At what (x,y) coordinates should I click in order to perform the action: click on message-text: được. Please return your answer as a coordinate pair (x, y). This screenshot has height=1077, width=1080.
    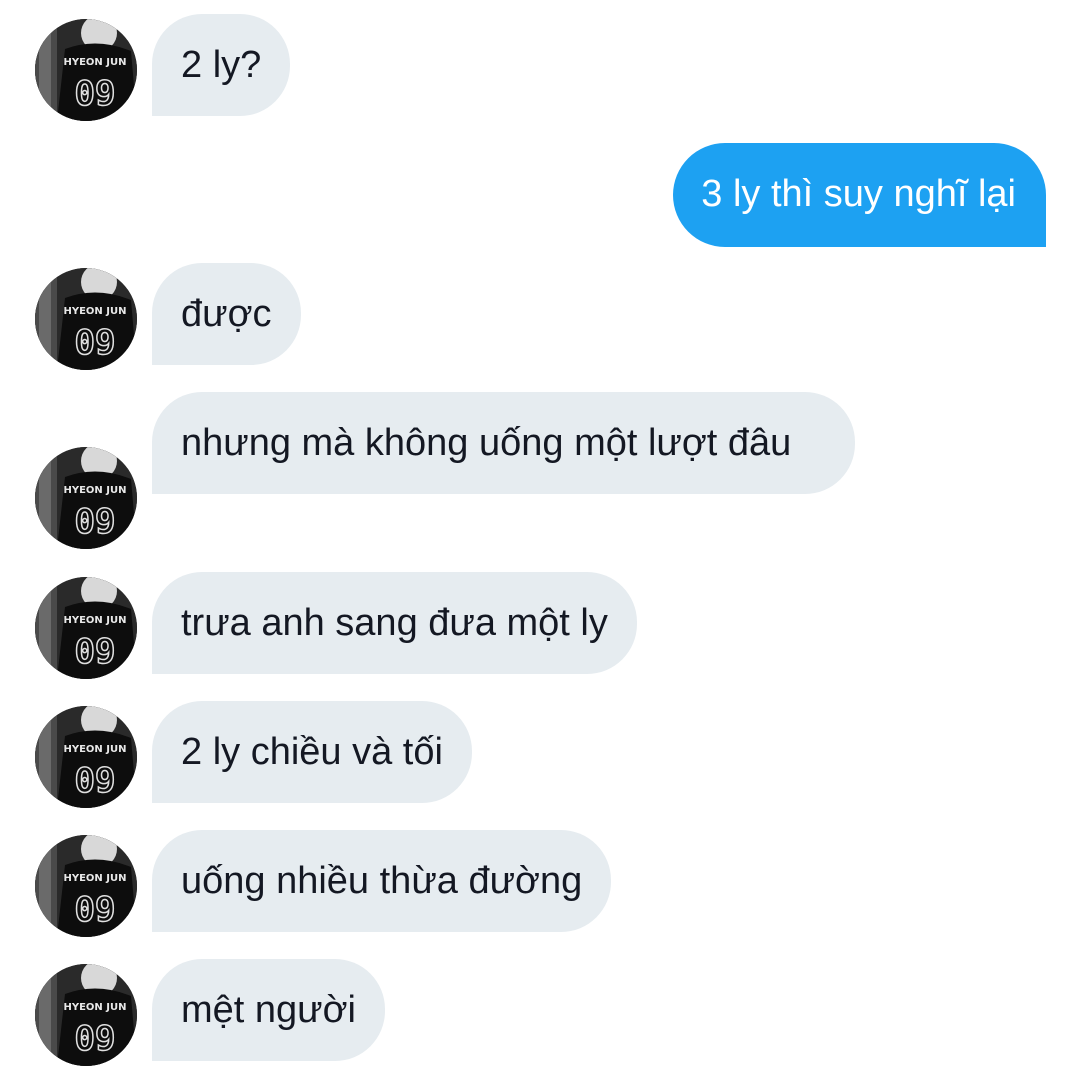
    Looking at the image, I should click on (226, 314).